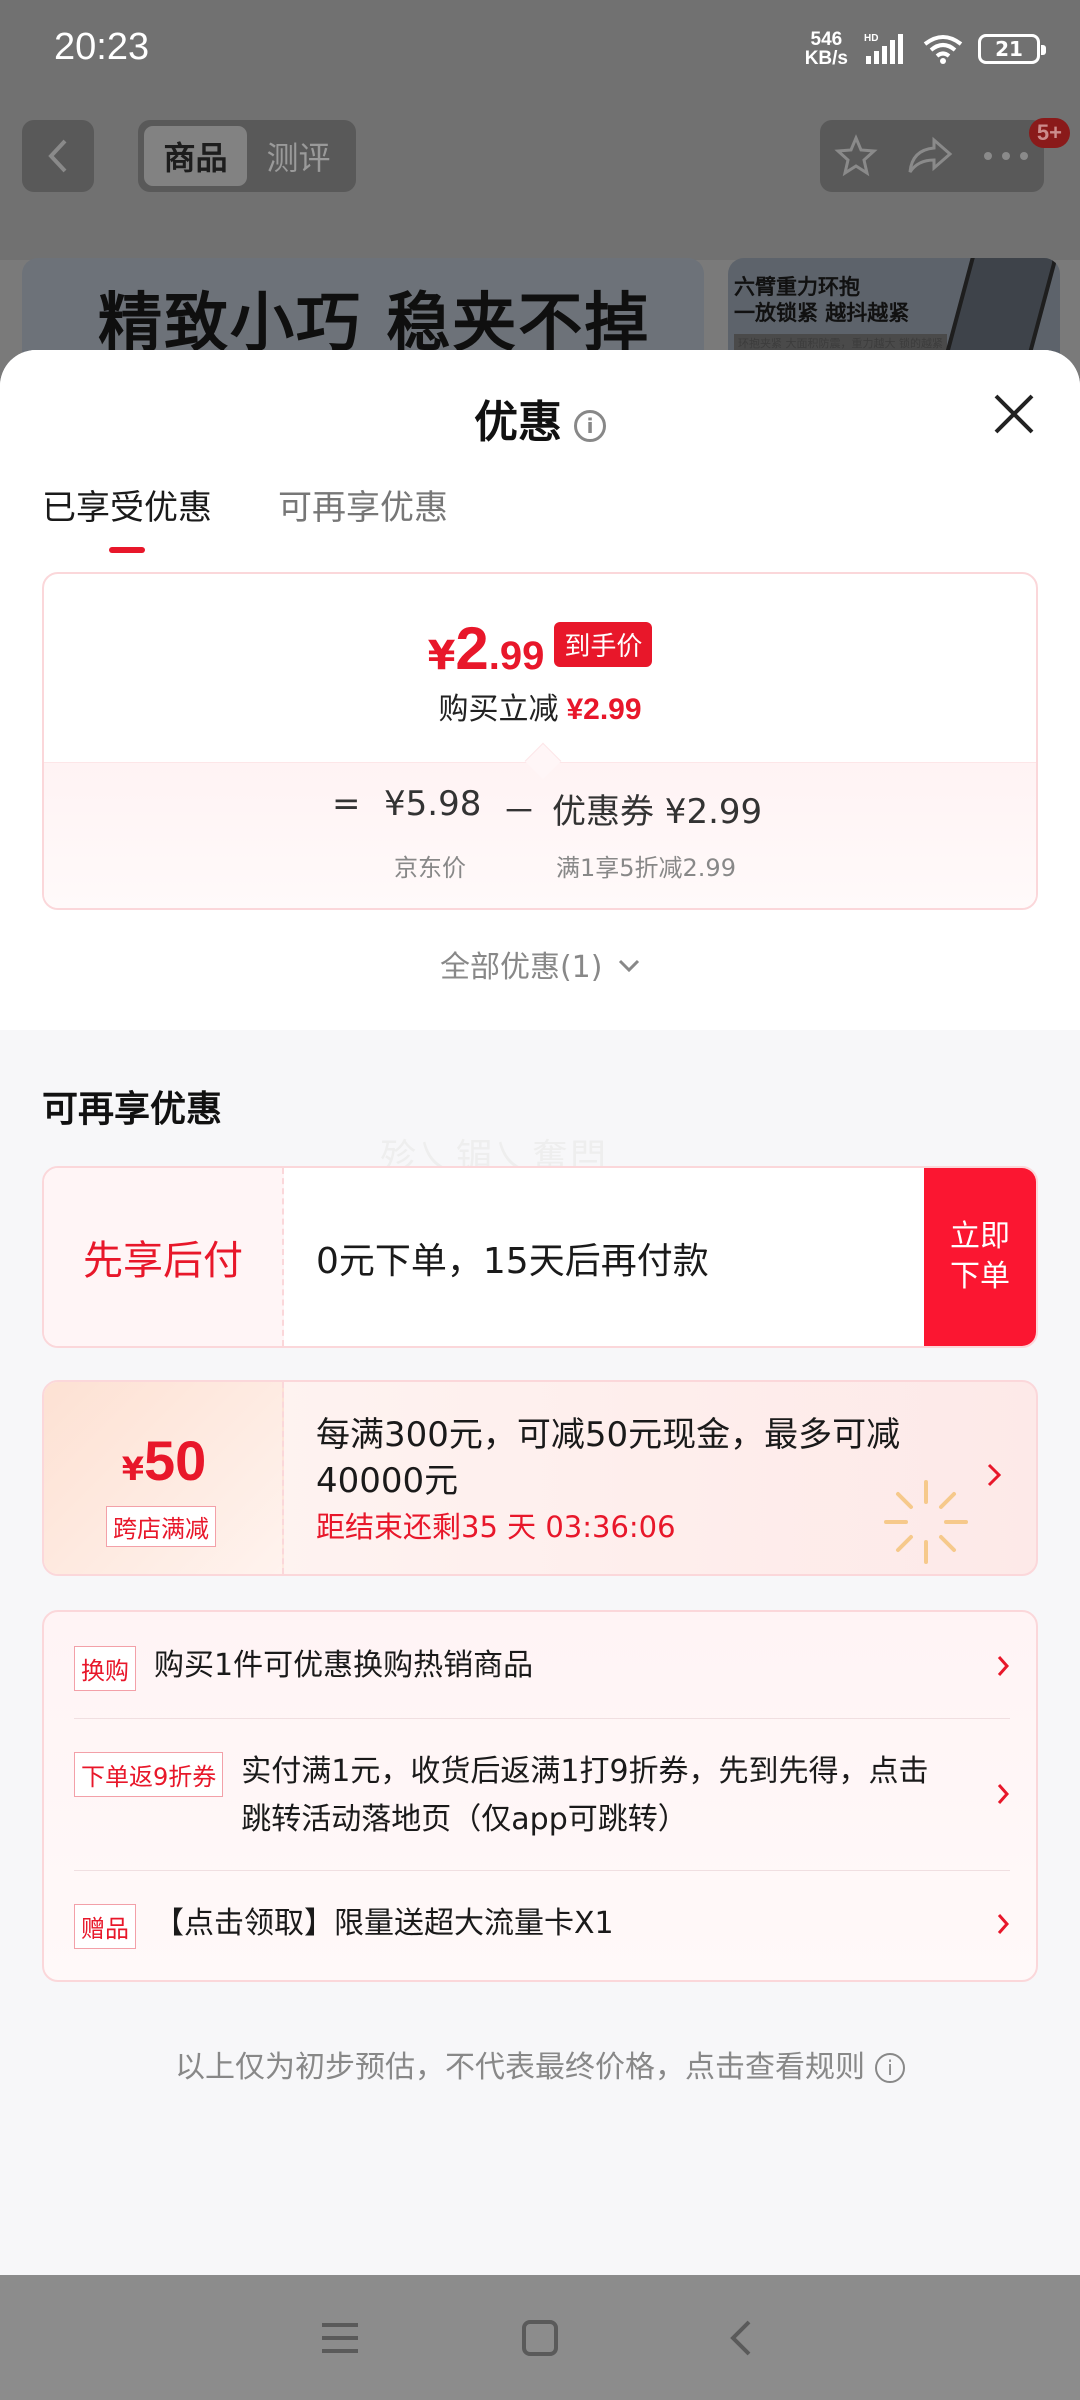  I want to click on list-item: 换购 购买1件可优惠换购热销商品, so click(542, 1666).